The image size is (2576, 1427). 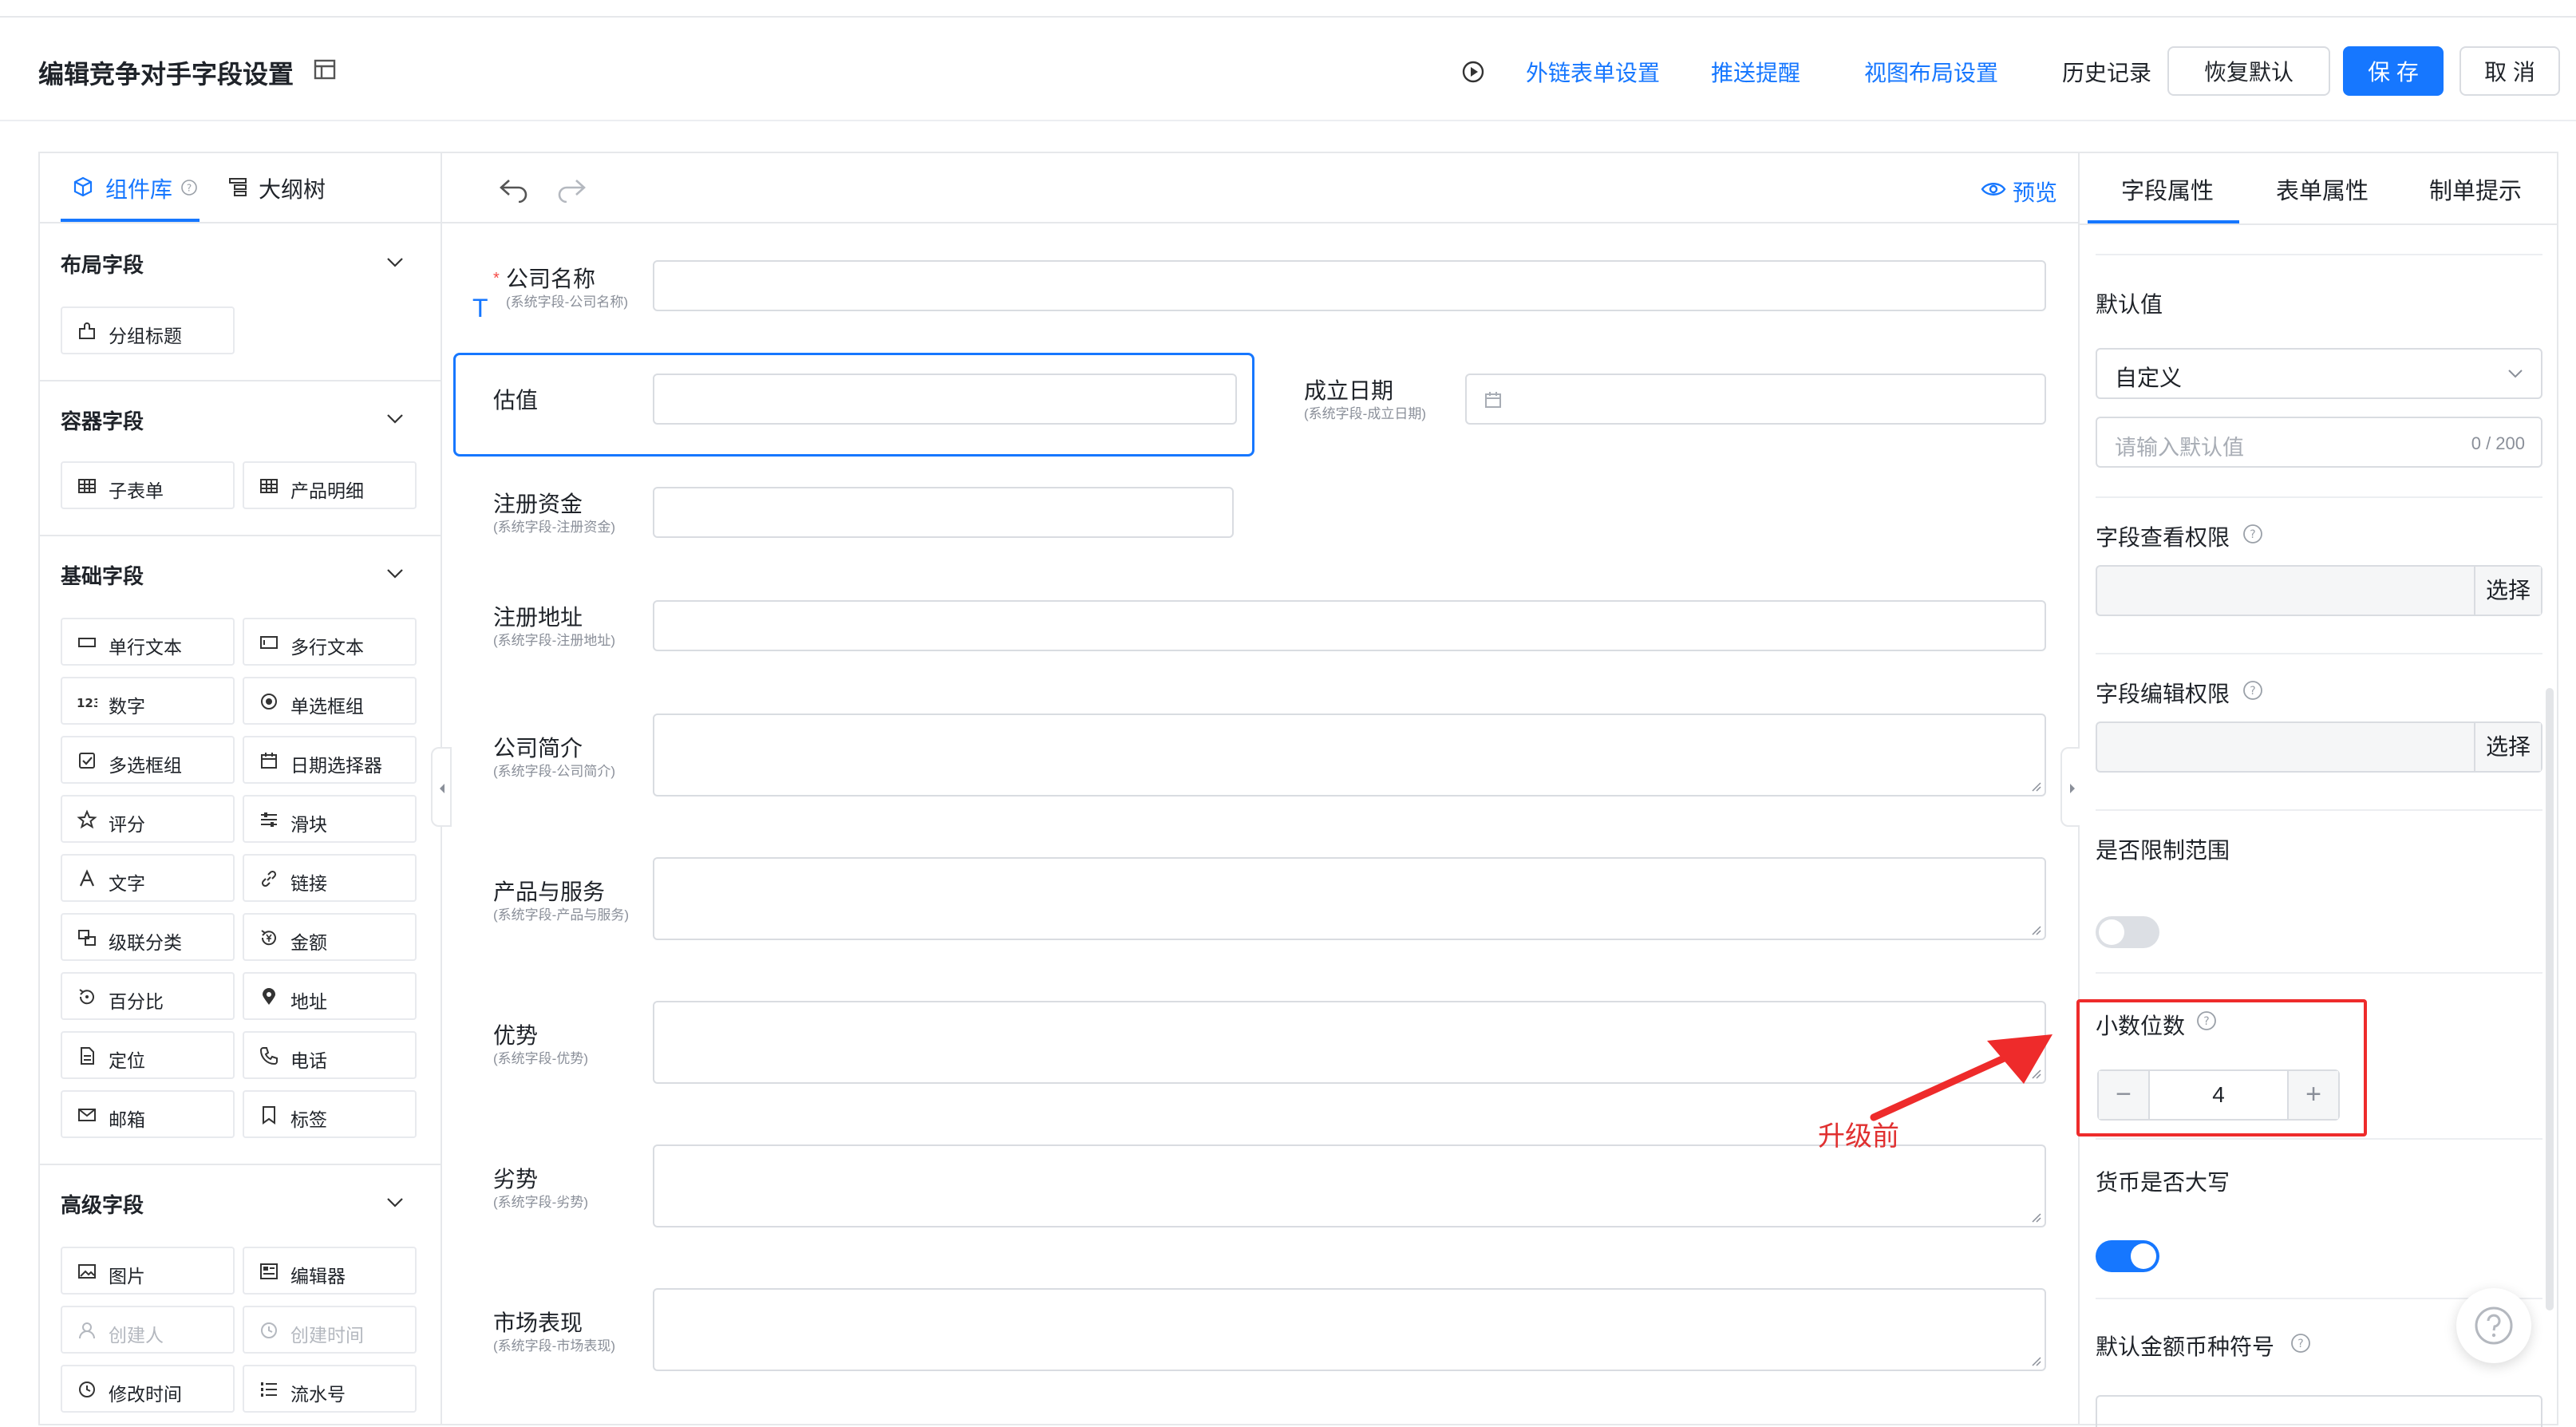 I want to click on restore-default-button: 恢复默认, so click(x=2248, y=71).